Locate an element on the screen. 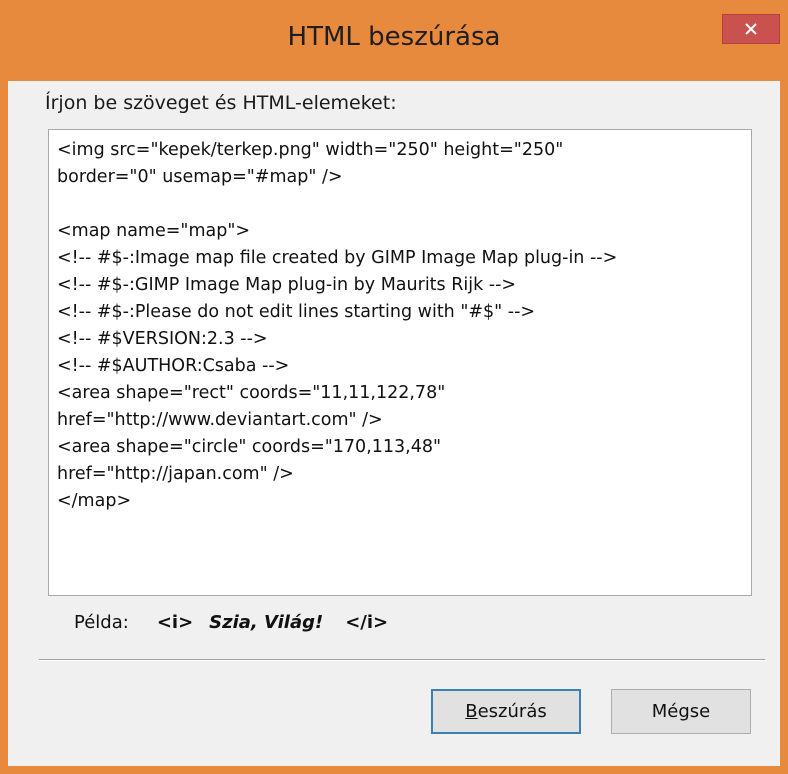  code-line: <map name="map"> is located at coordinates (154, 231).